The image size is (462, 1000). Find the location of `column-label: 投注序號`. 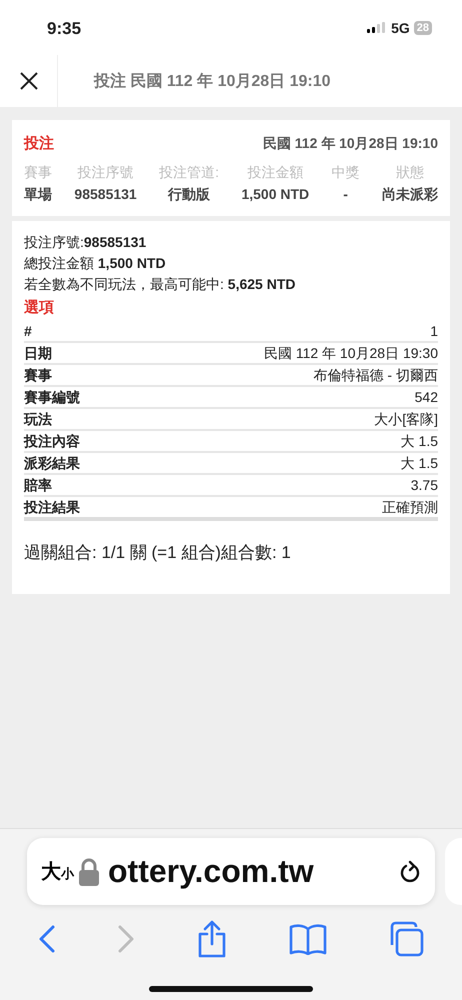

column-label: 投注序號 is located at coordinates (106, 173).